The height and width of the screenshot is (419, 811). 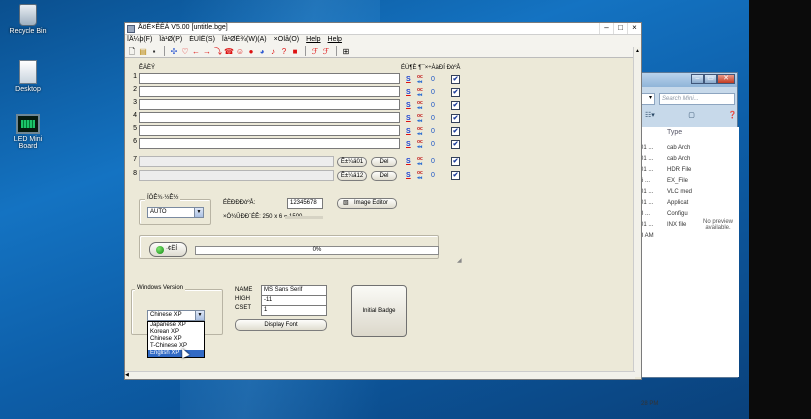 What do you see at coordinates (28, 19) in the screenshot?
I see `recycle-bin-desktop-icon: Recycle Bin` at bounding box center [28, 19].